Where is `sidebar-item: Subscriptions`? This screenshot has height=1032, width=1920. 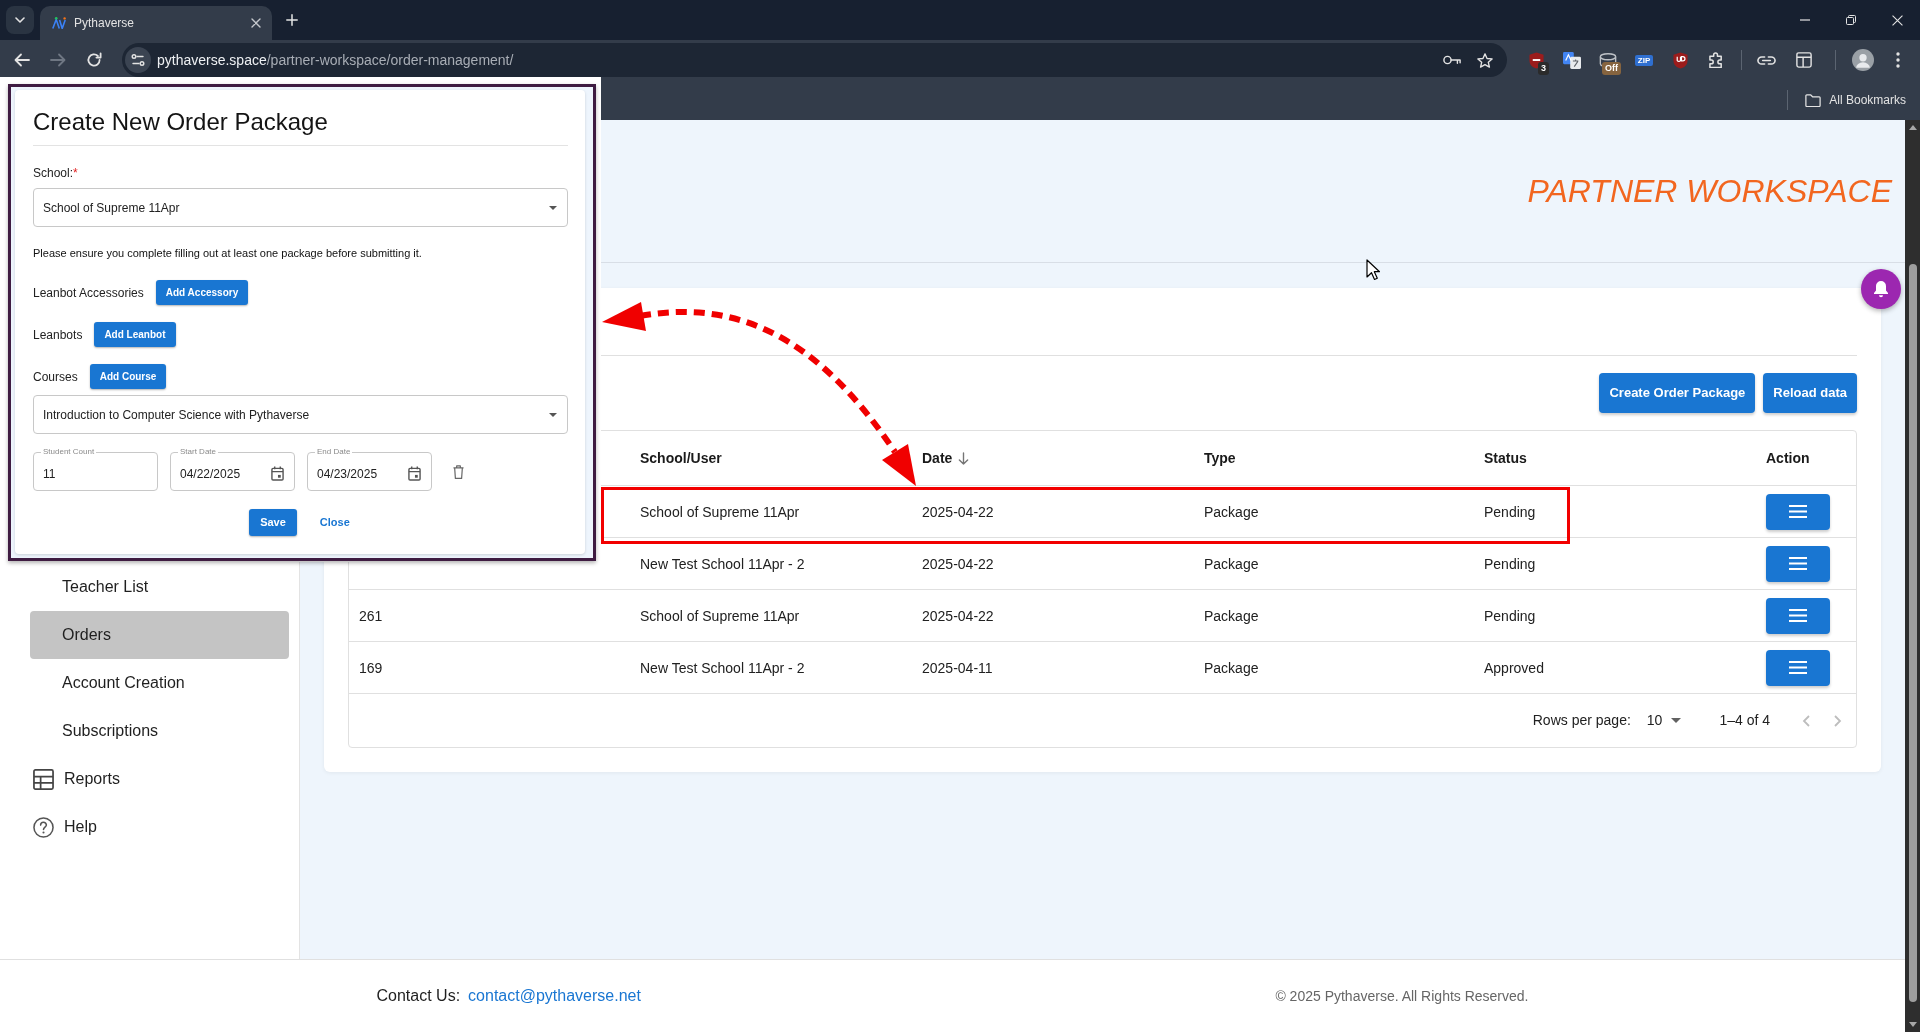 sidebar-item: Subscriptions is located at coordinates (159, 731).